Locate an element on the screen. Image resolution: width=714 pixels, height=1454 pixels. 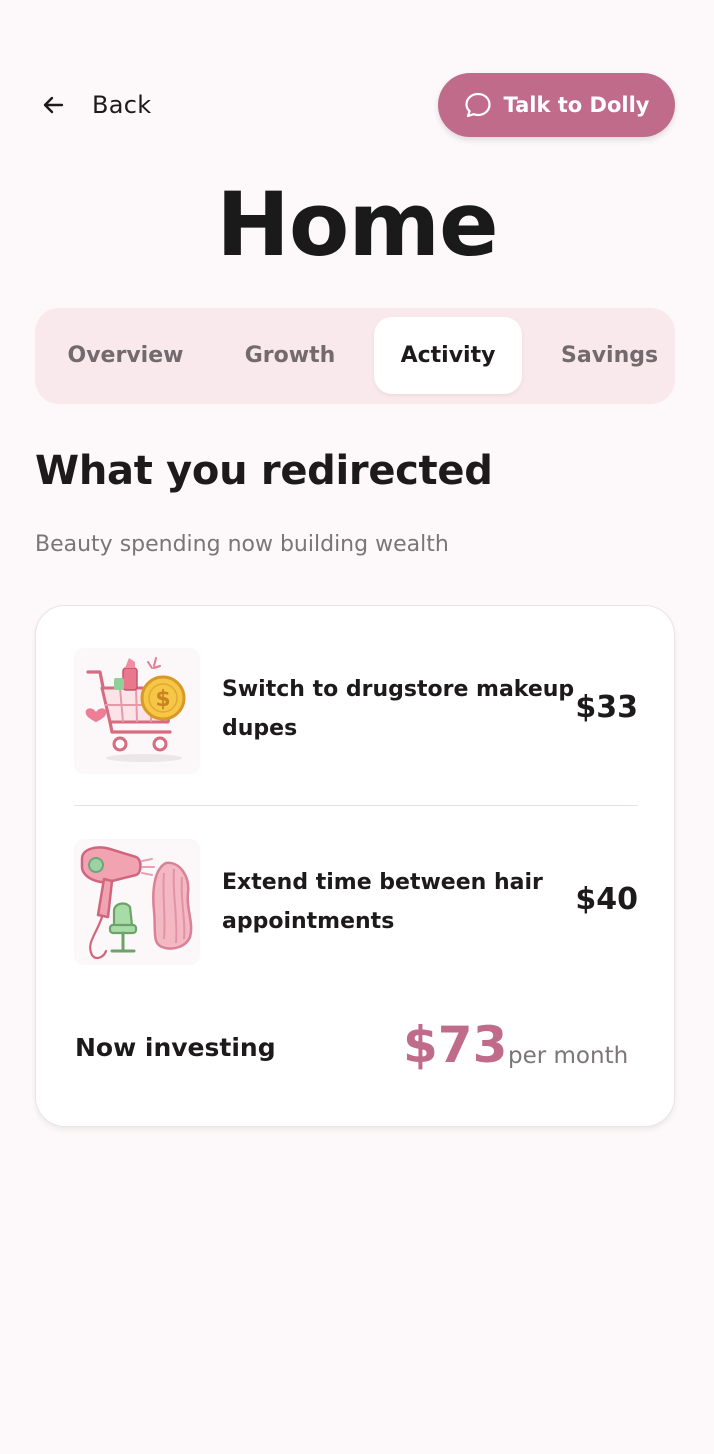
now-investing-amount: $73 is located at coordinates (455, 1045).